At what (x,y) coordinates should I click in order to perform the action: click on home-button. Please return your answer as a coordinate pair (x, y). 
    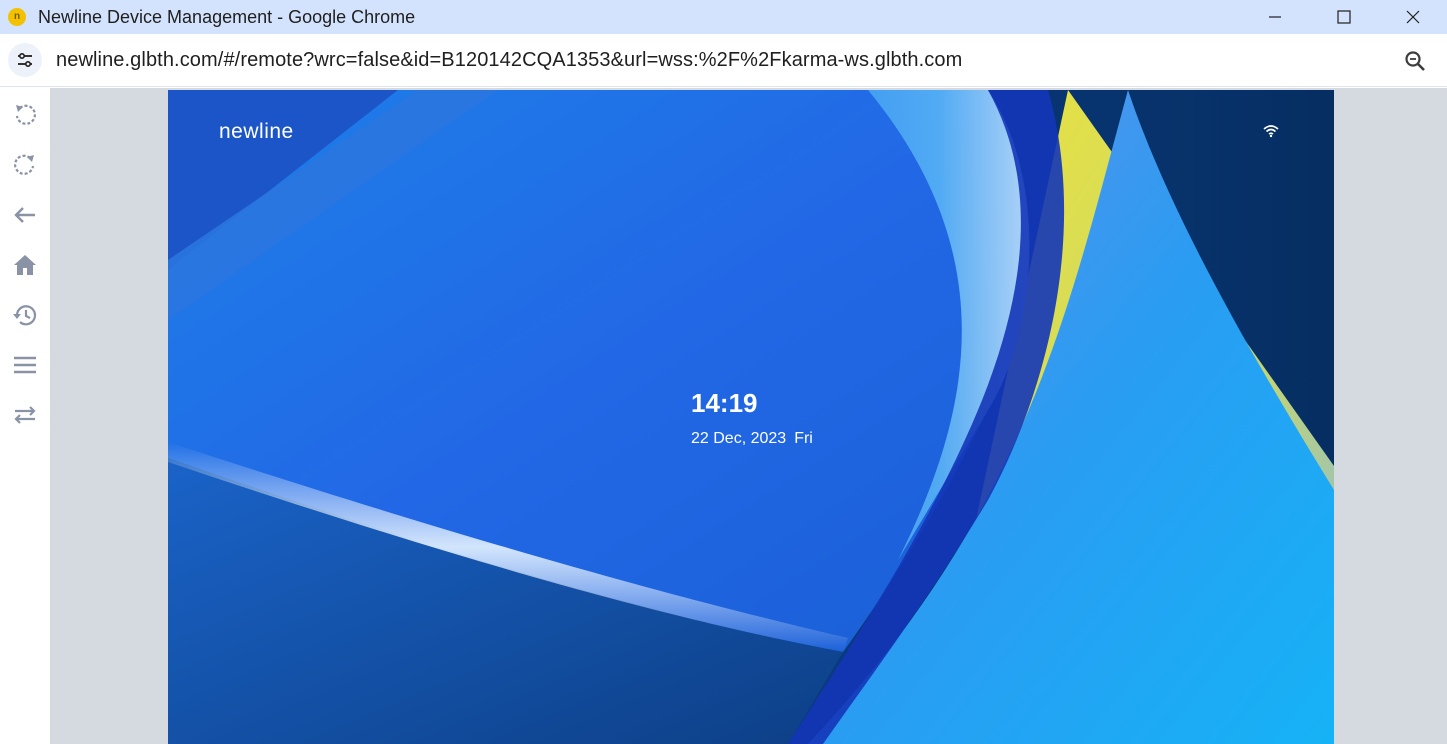
    Looking at the image, I should click on (25, 265).